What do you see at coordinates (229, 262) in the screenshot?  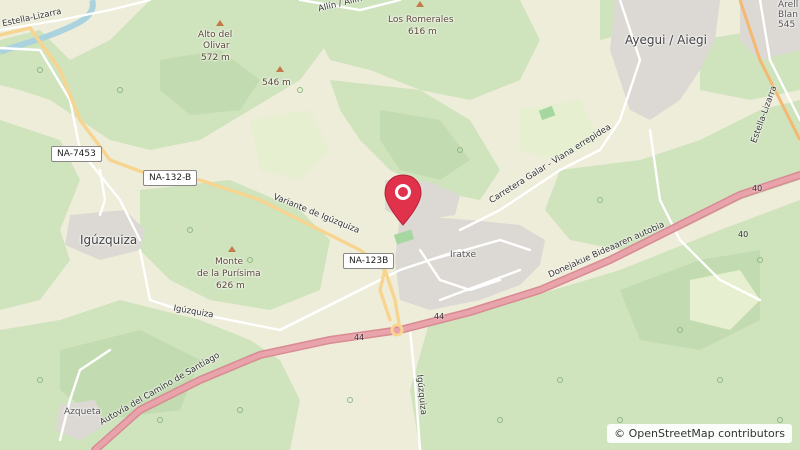 I see `peak-purisima-name-1: Monte` at bounding box center [229, 262].